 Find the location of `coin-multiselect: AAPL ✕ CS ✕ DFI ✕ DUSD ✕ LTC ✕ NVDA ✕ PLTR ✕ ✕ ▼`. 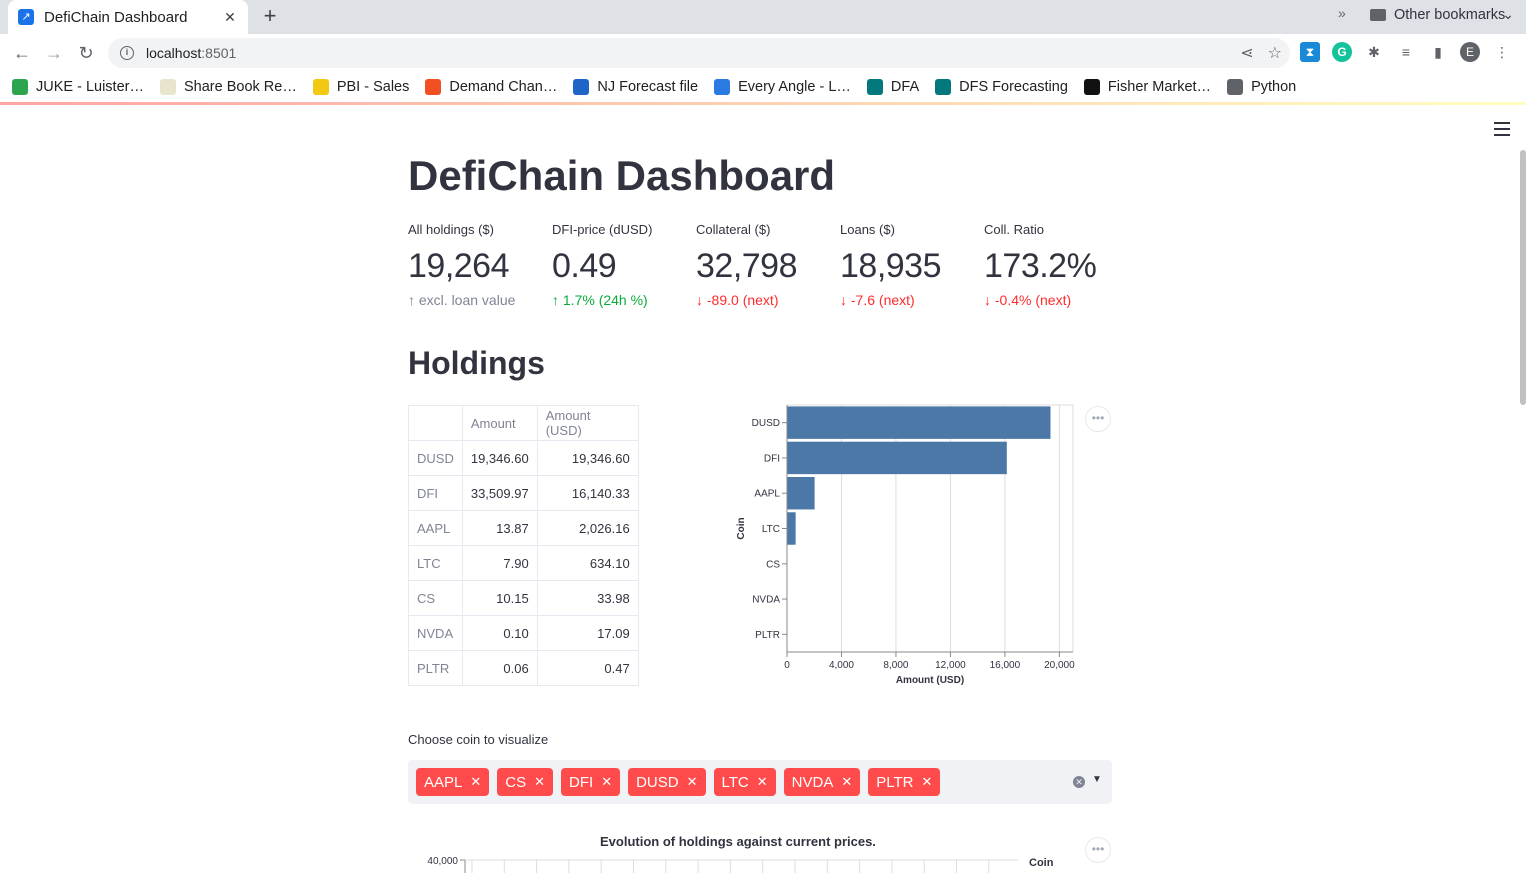

coin-multiselect: AAPL ✕ CS ✕ DFI ✕ DUSD ✕ LTC ✕ NVDA ✕ PLTR ✕ ✕ ▼ is located at coordinates (760, 782).